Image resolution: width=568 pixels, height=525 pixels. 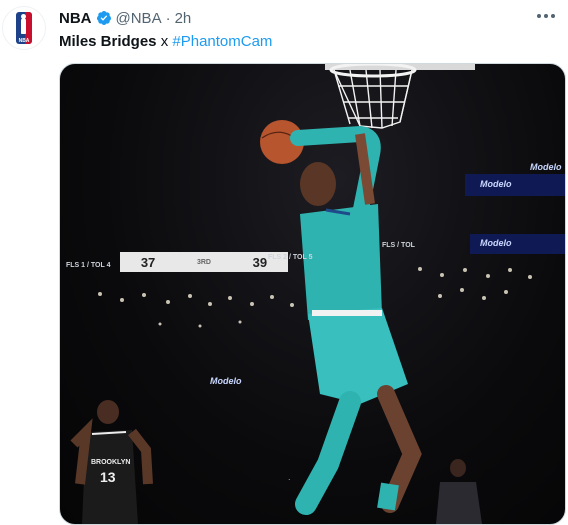 What do you see at coordinates (183, 18) in the screenshot?
I see `timestamp: 2h` at bounding box center [183, 18].